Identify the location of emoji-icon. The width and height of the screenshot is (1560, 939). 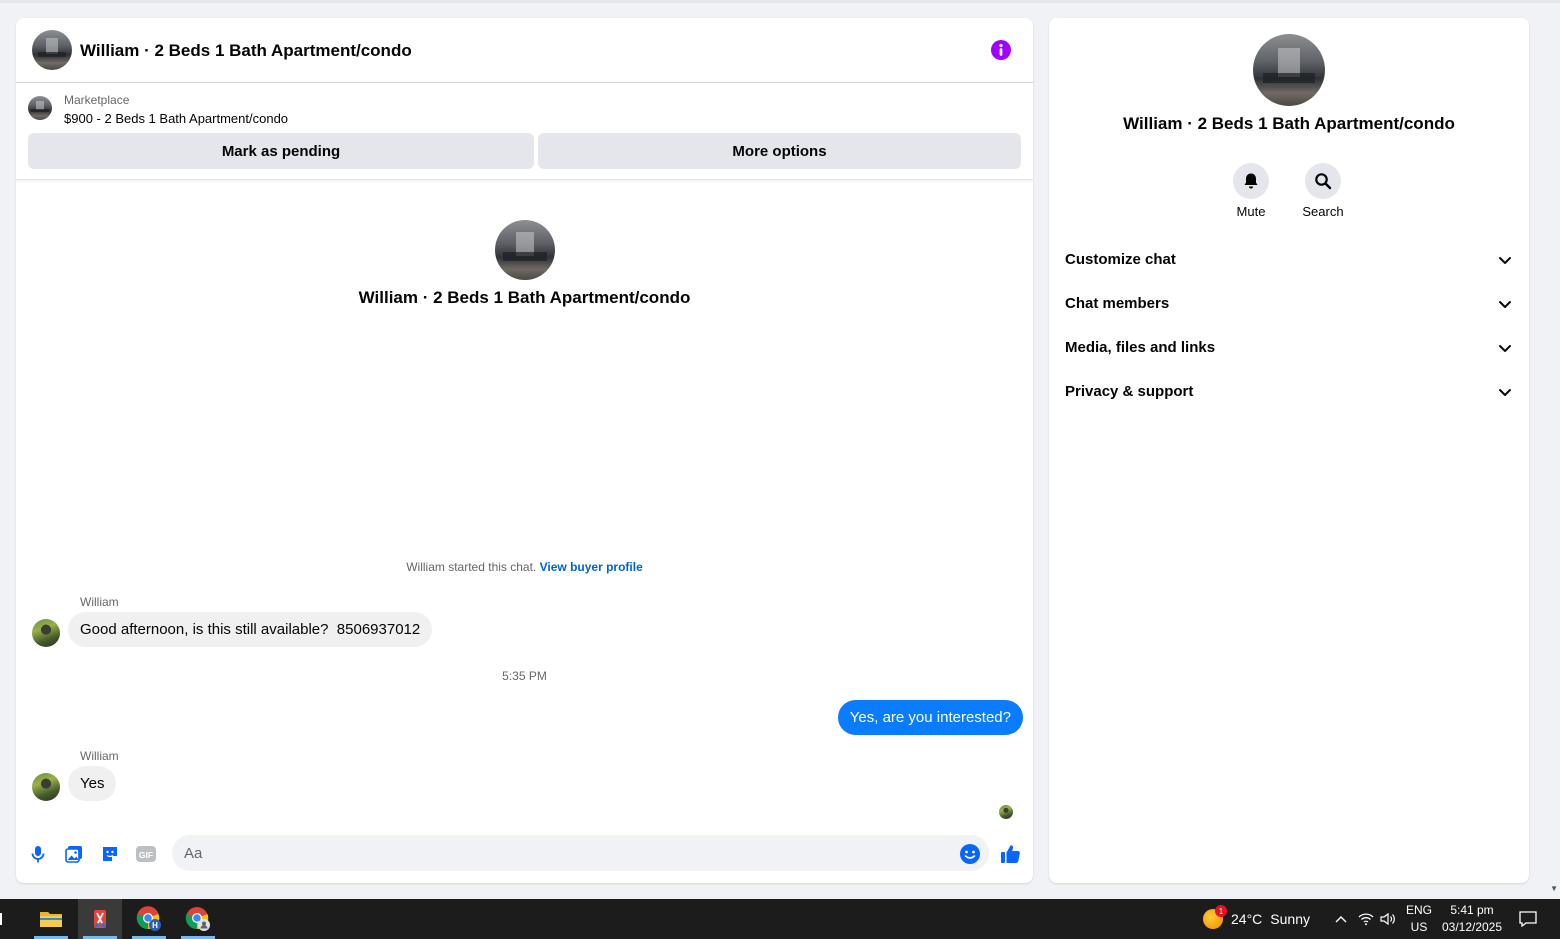
(970, 854).